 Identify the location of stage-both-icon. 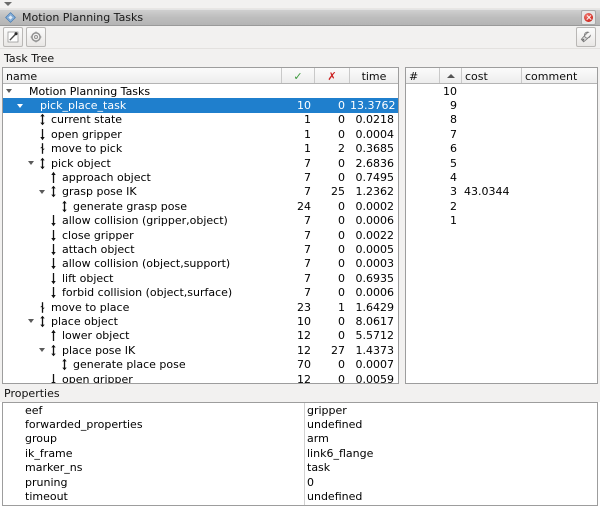
(53, 192).